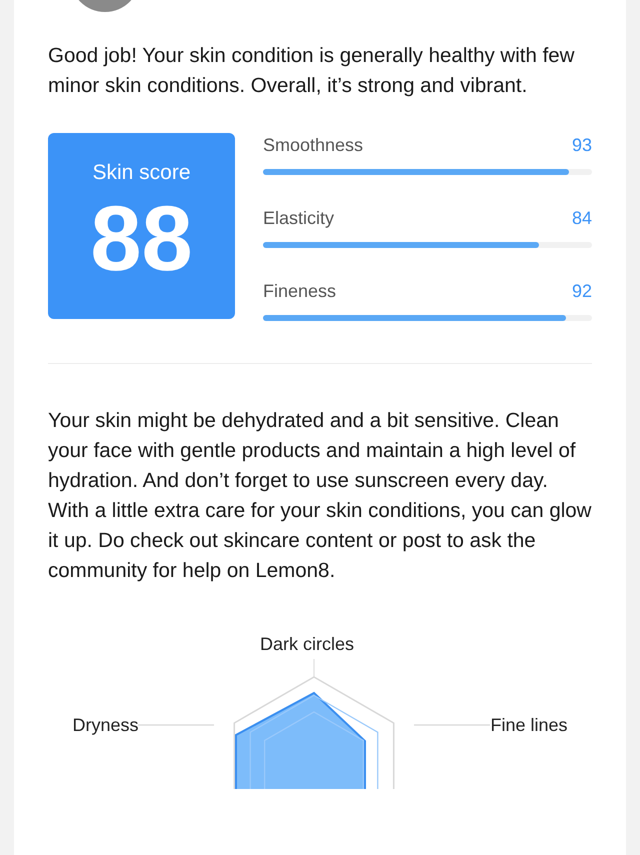 This screenshot has height=855, width=640. Describe the element at coordinates (312, 71) in the screenshot. I see `summary-text: Good job! Your skin condition is generally healthy with few minor skin conditions. Overall, it’s strong and vibrant.` at that location.